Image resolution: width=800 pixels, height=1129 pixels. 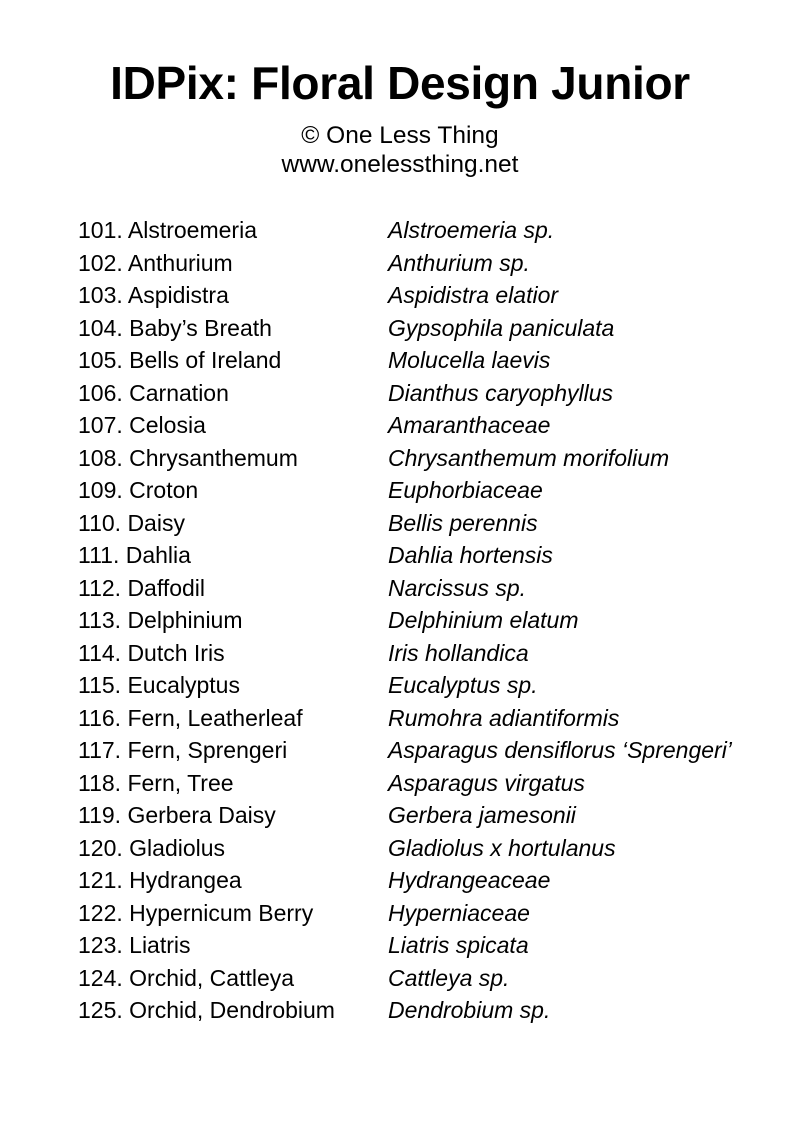 What do you see at coordinates (529, 457) in the screenshot?
I see `scientific-name: Chrysanthemum morifolium` at bounding box center [529, 457].